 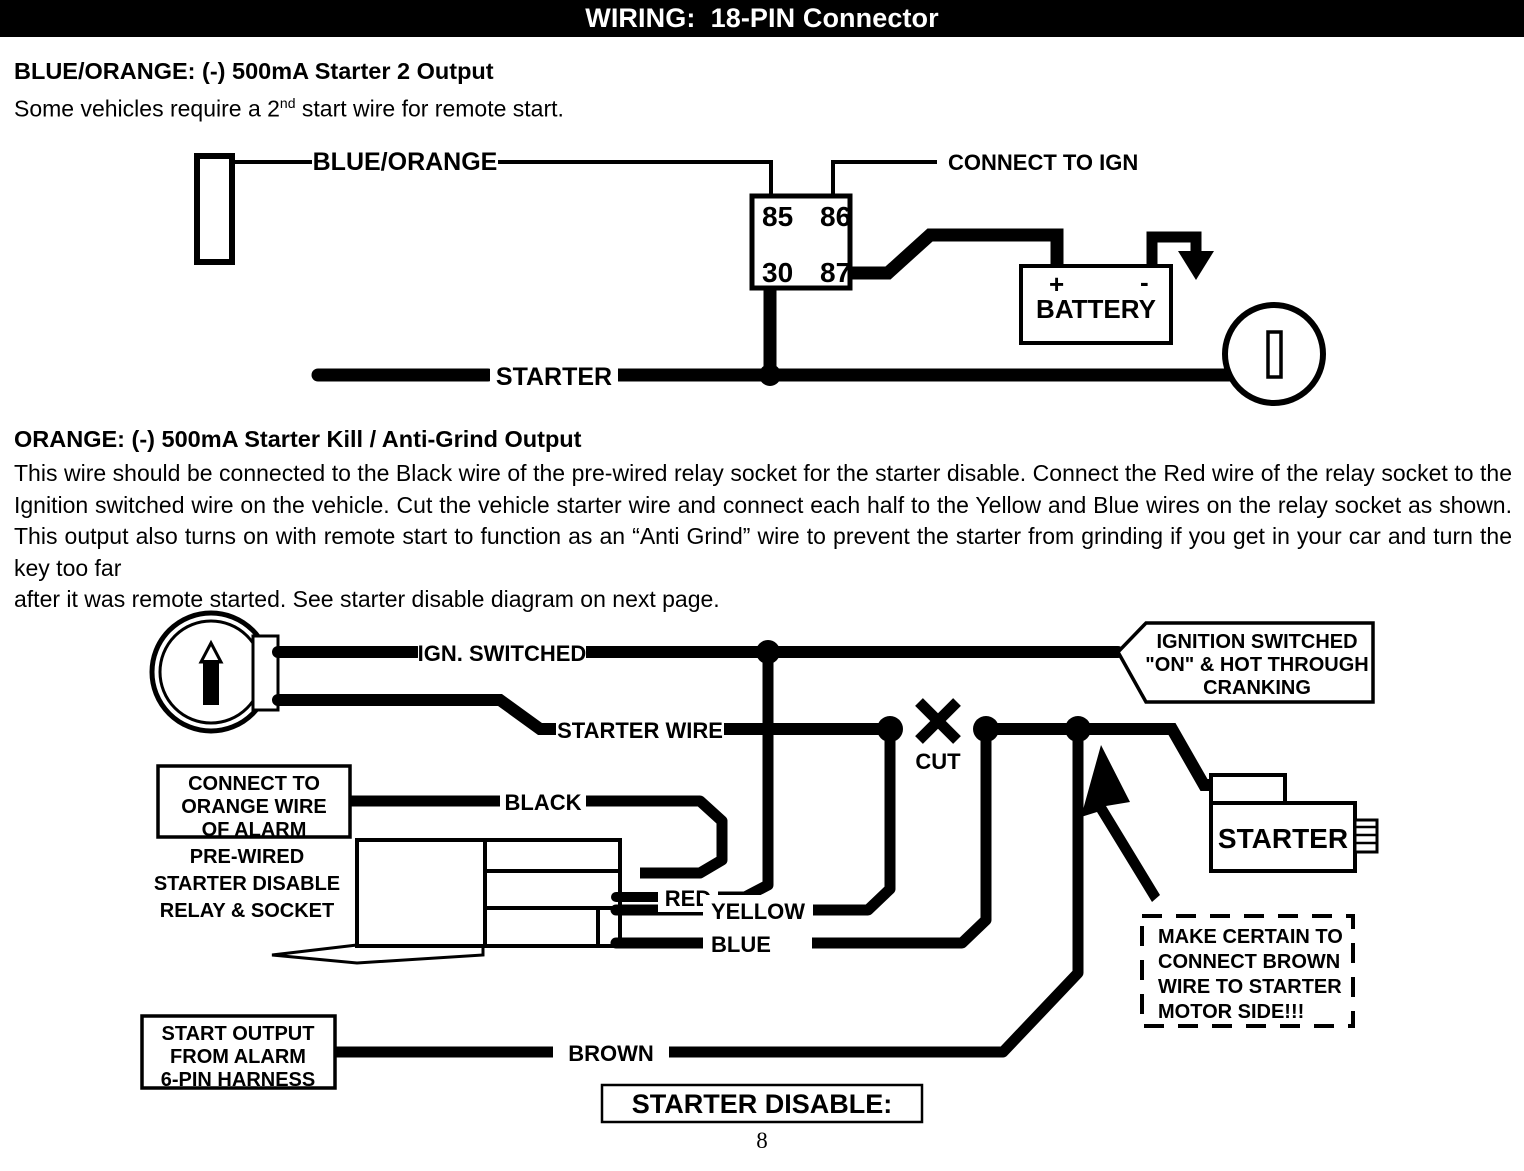 I want to click on page-number: 8, so click(x=762, y=1140).